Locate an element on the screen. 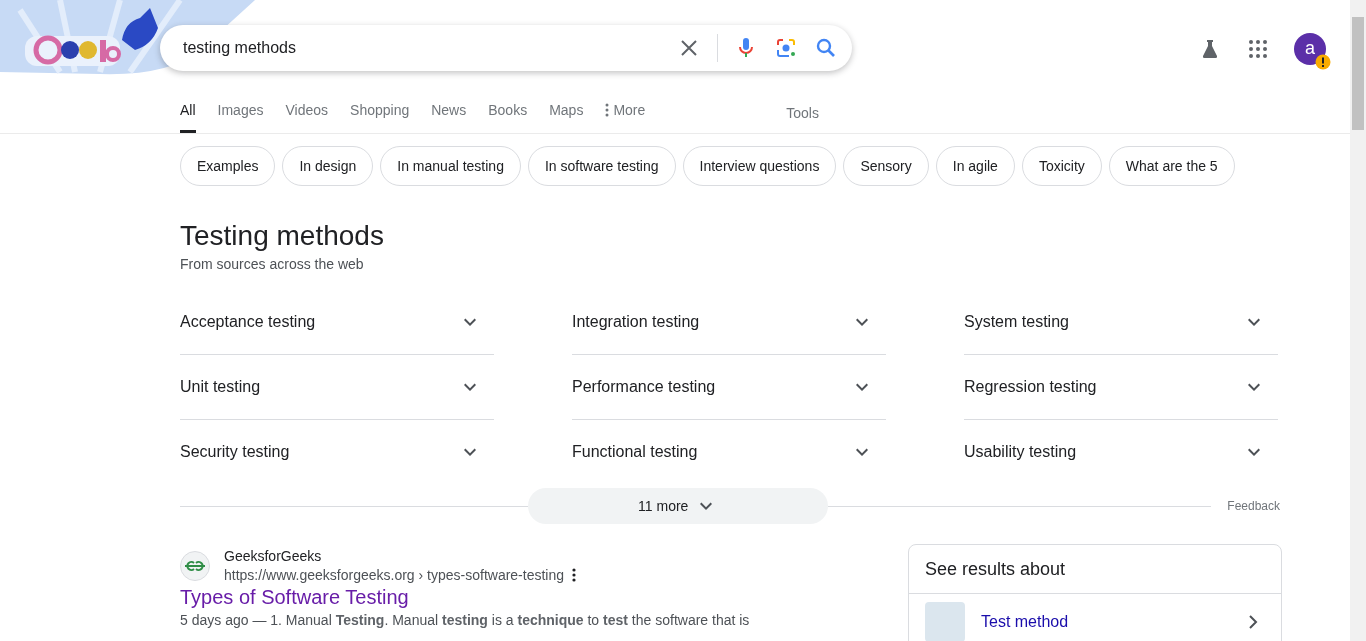 This screenshot has width=1366, height=641. account-avatar: a is located at coordinates (1310, 48).